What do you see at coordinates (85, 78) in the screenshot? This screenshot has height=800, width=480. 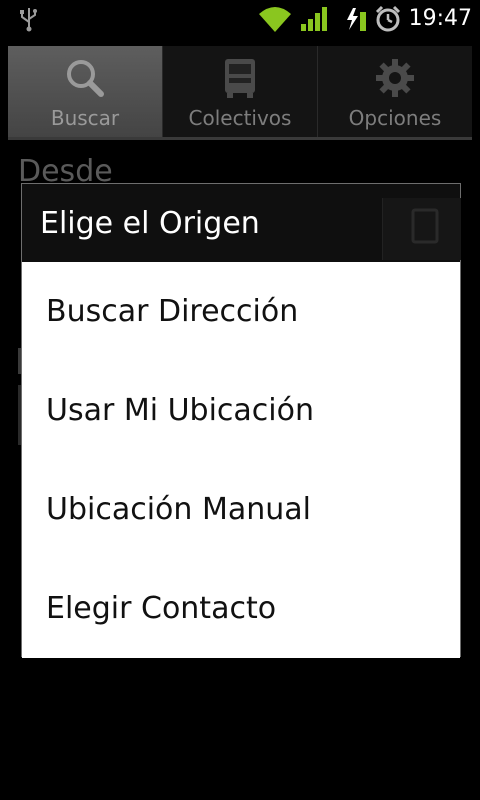 I see `search-icon` at bounding box center [85, 78].